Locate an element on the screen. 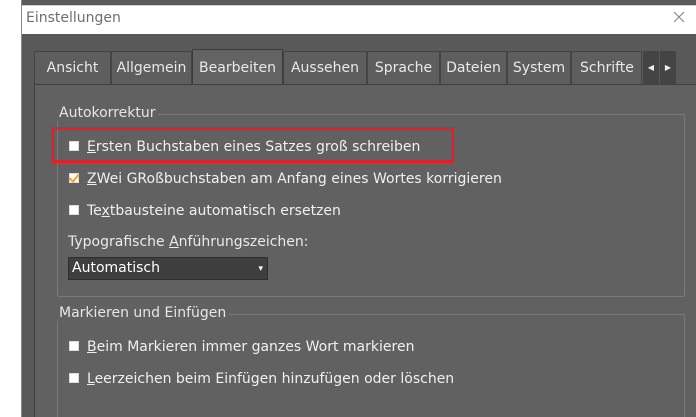 This screenshot has height=417, width=696. tab-ansicht: Ansicht is located at coordinates (72, 67).